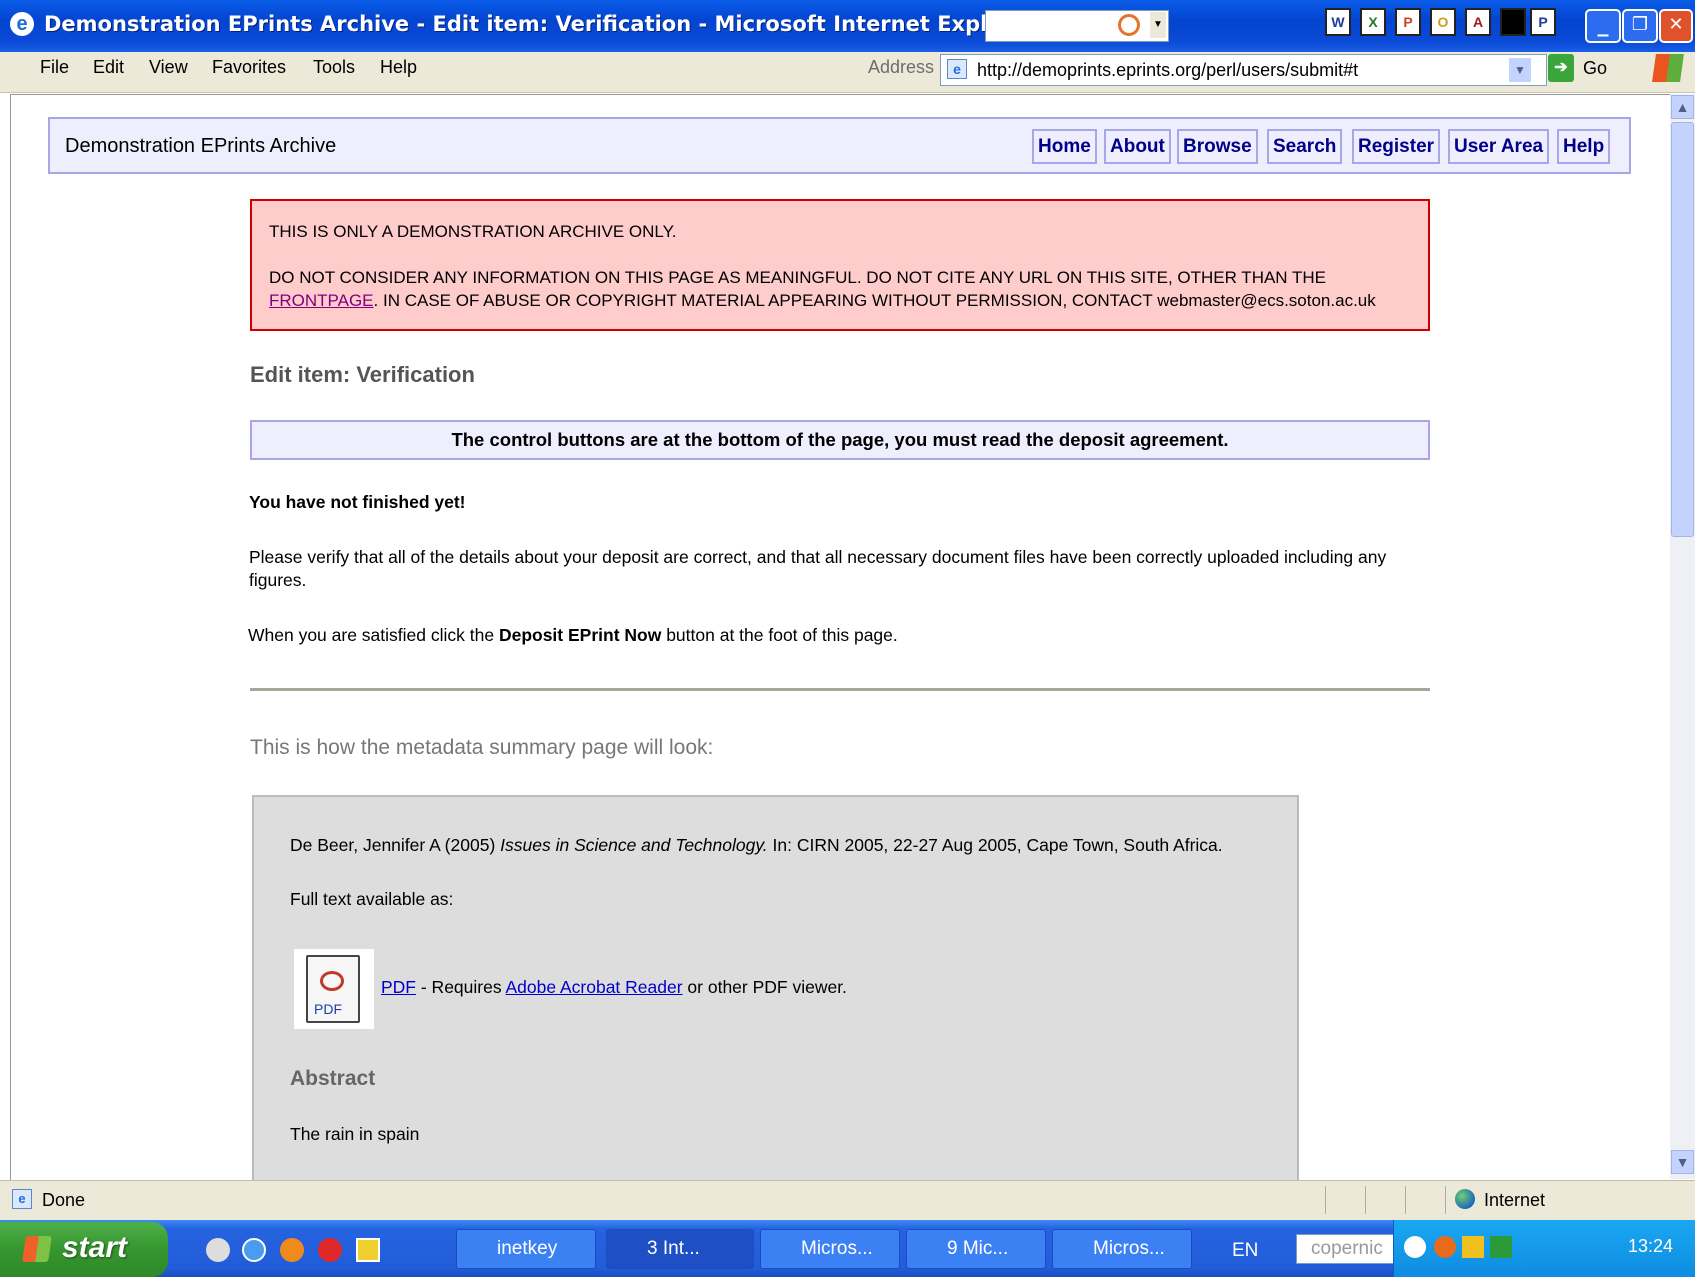 The height and width of the screenshot is (1277, 1695). I want to click on start-label: start, so click(95, 1247).